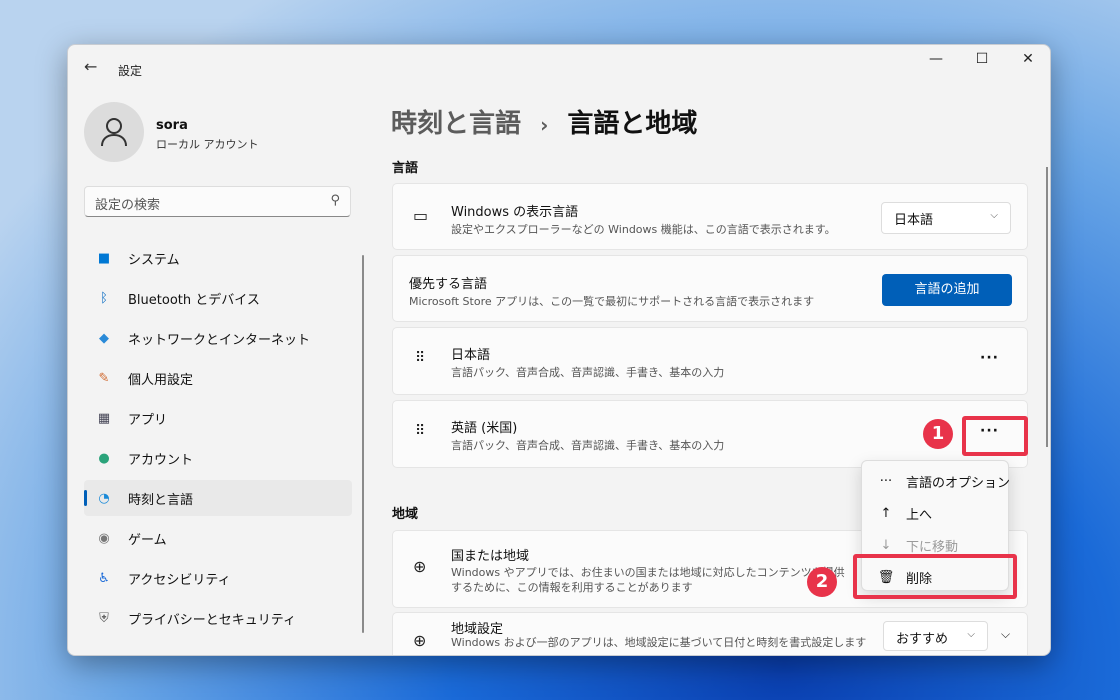  What do you see at coordinates (148, 420) in the screenshot?
I see `sidebar-item-label: アプリ` at bounding box center [148, 420].